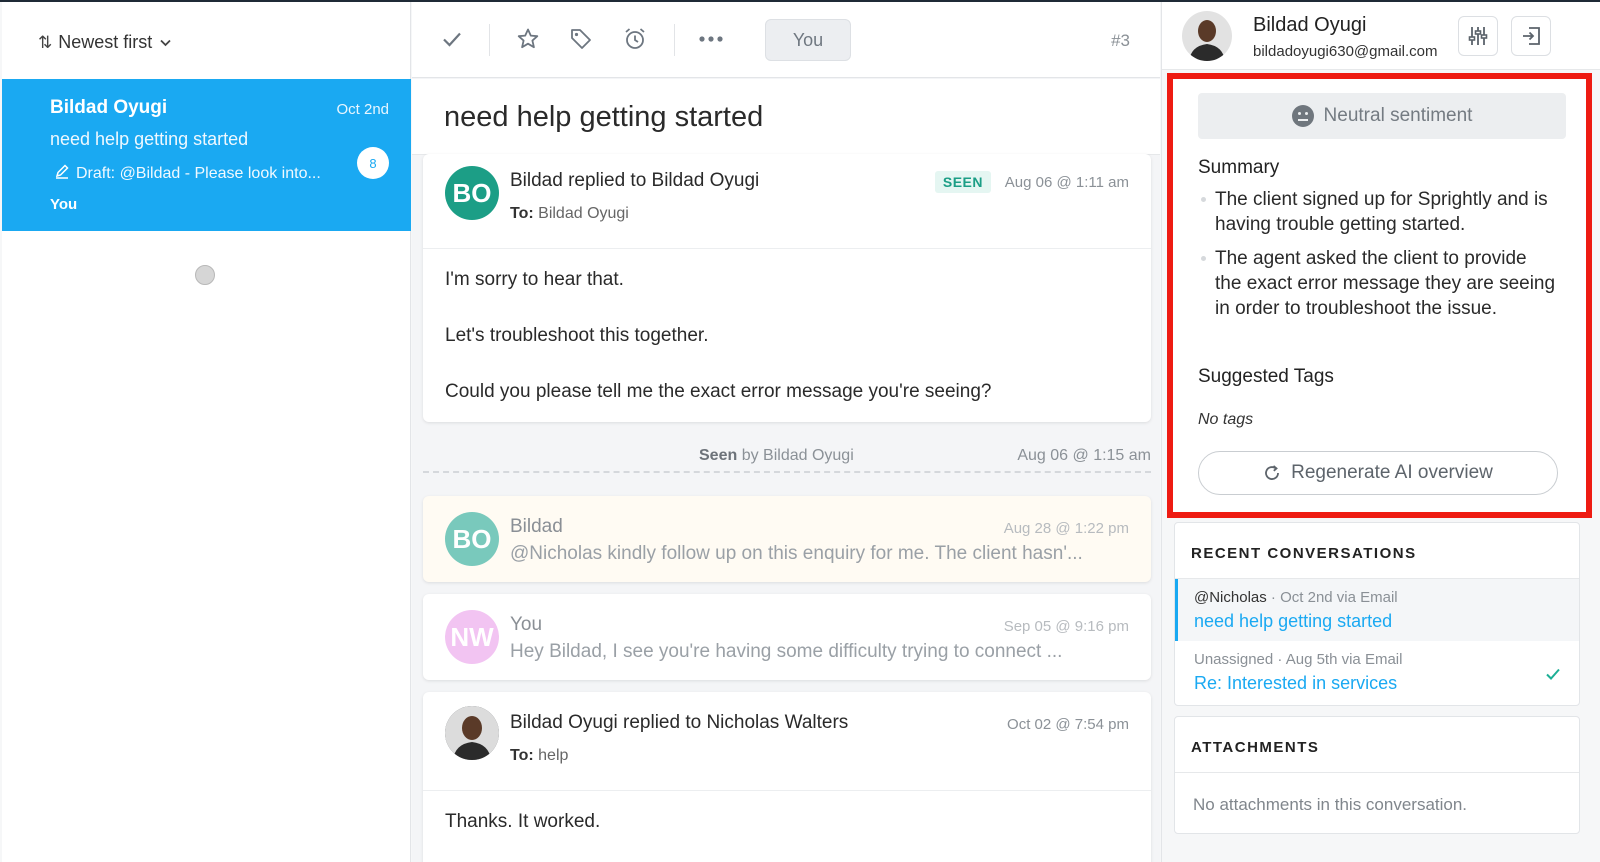  What do you see at coordinates (1330, 804) in the screenshot?
I see `attachments-empty-text: No attachments in this conversation.` at bounding box center [1330, 804].